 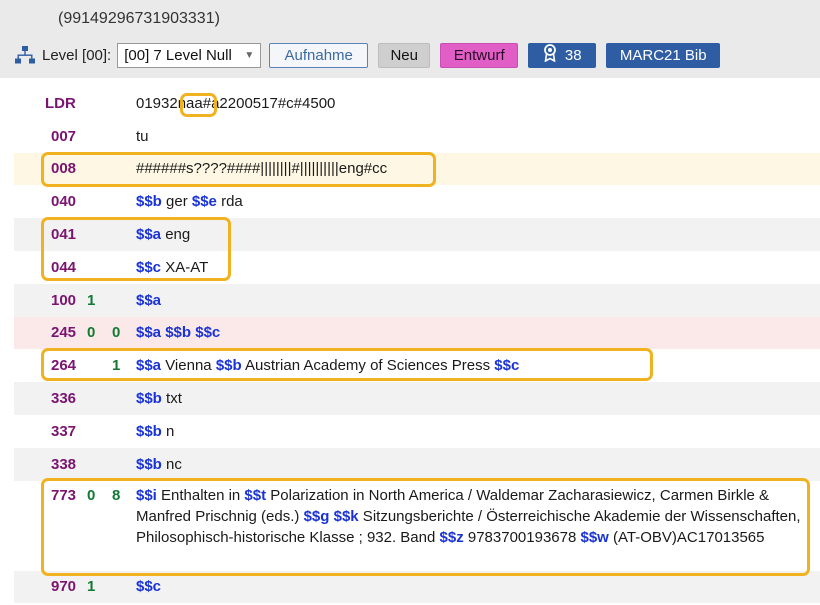 I want to click on field-content: $$b nc, so click(x=159, y=464).